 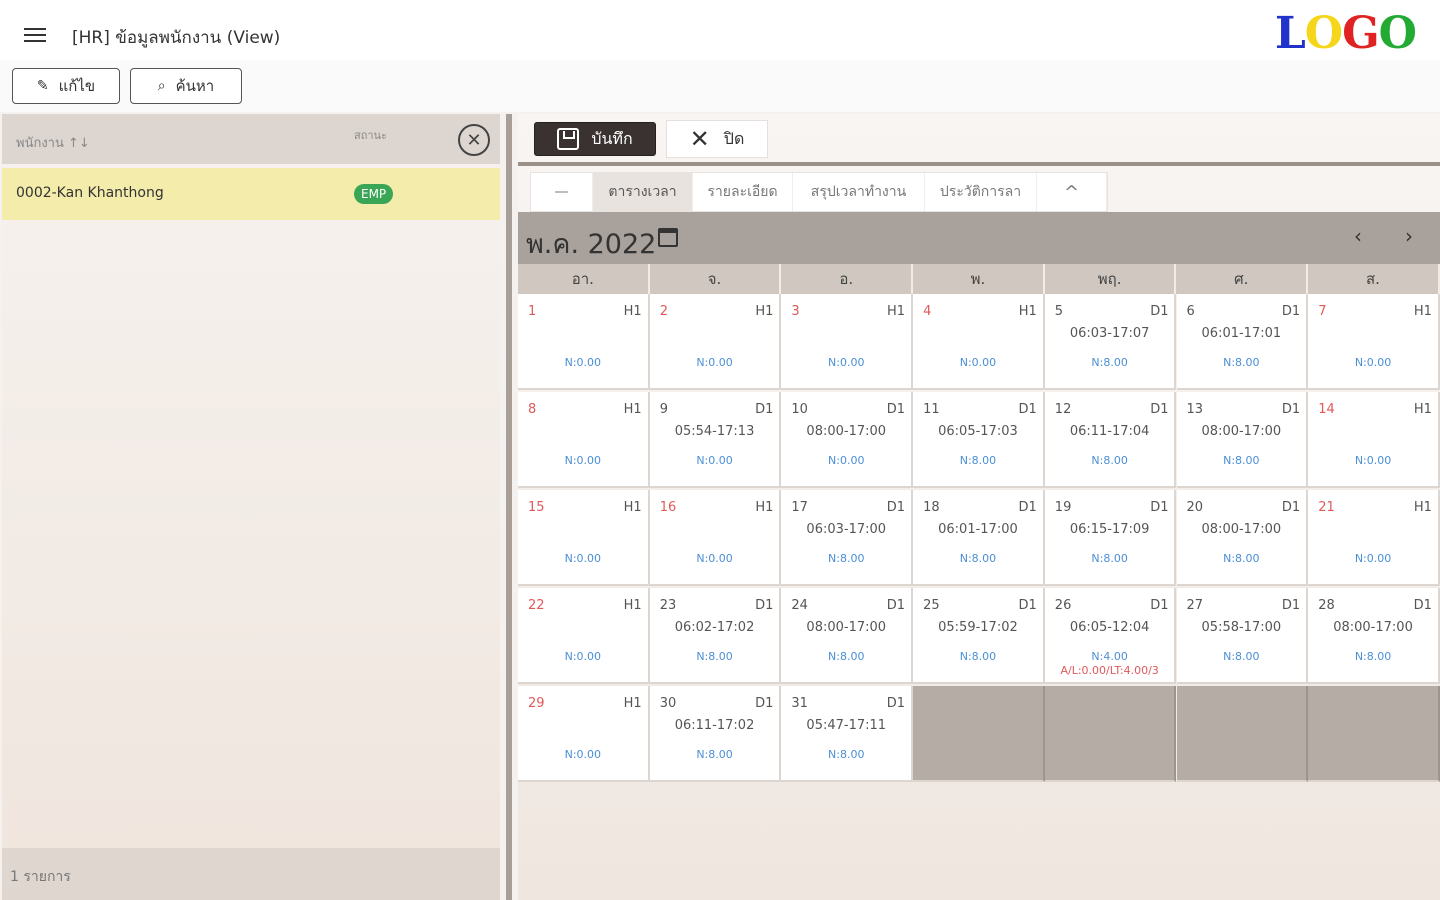 What do you see at coordinates (1110, 342) in the screenshot?
I see `calendar-day-cell: 5 D1 06:03-17:07 N:8.00` at bounding box center [1110, 342].